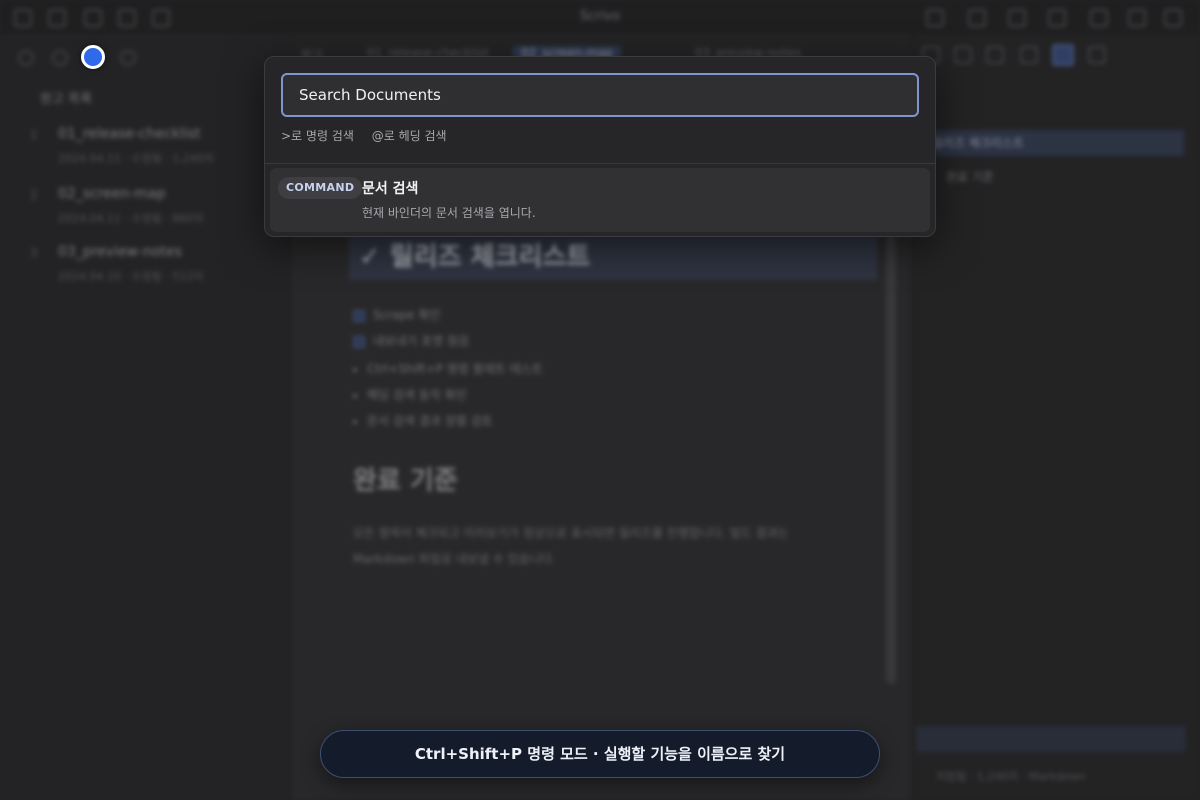  I want to click on search-result-item: COMMAND 문서 검색 현재 바인더의 문서 검색을 엽니다., so click(600, 200).